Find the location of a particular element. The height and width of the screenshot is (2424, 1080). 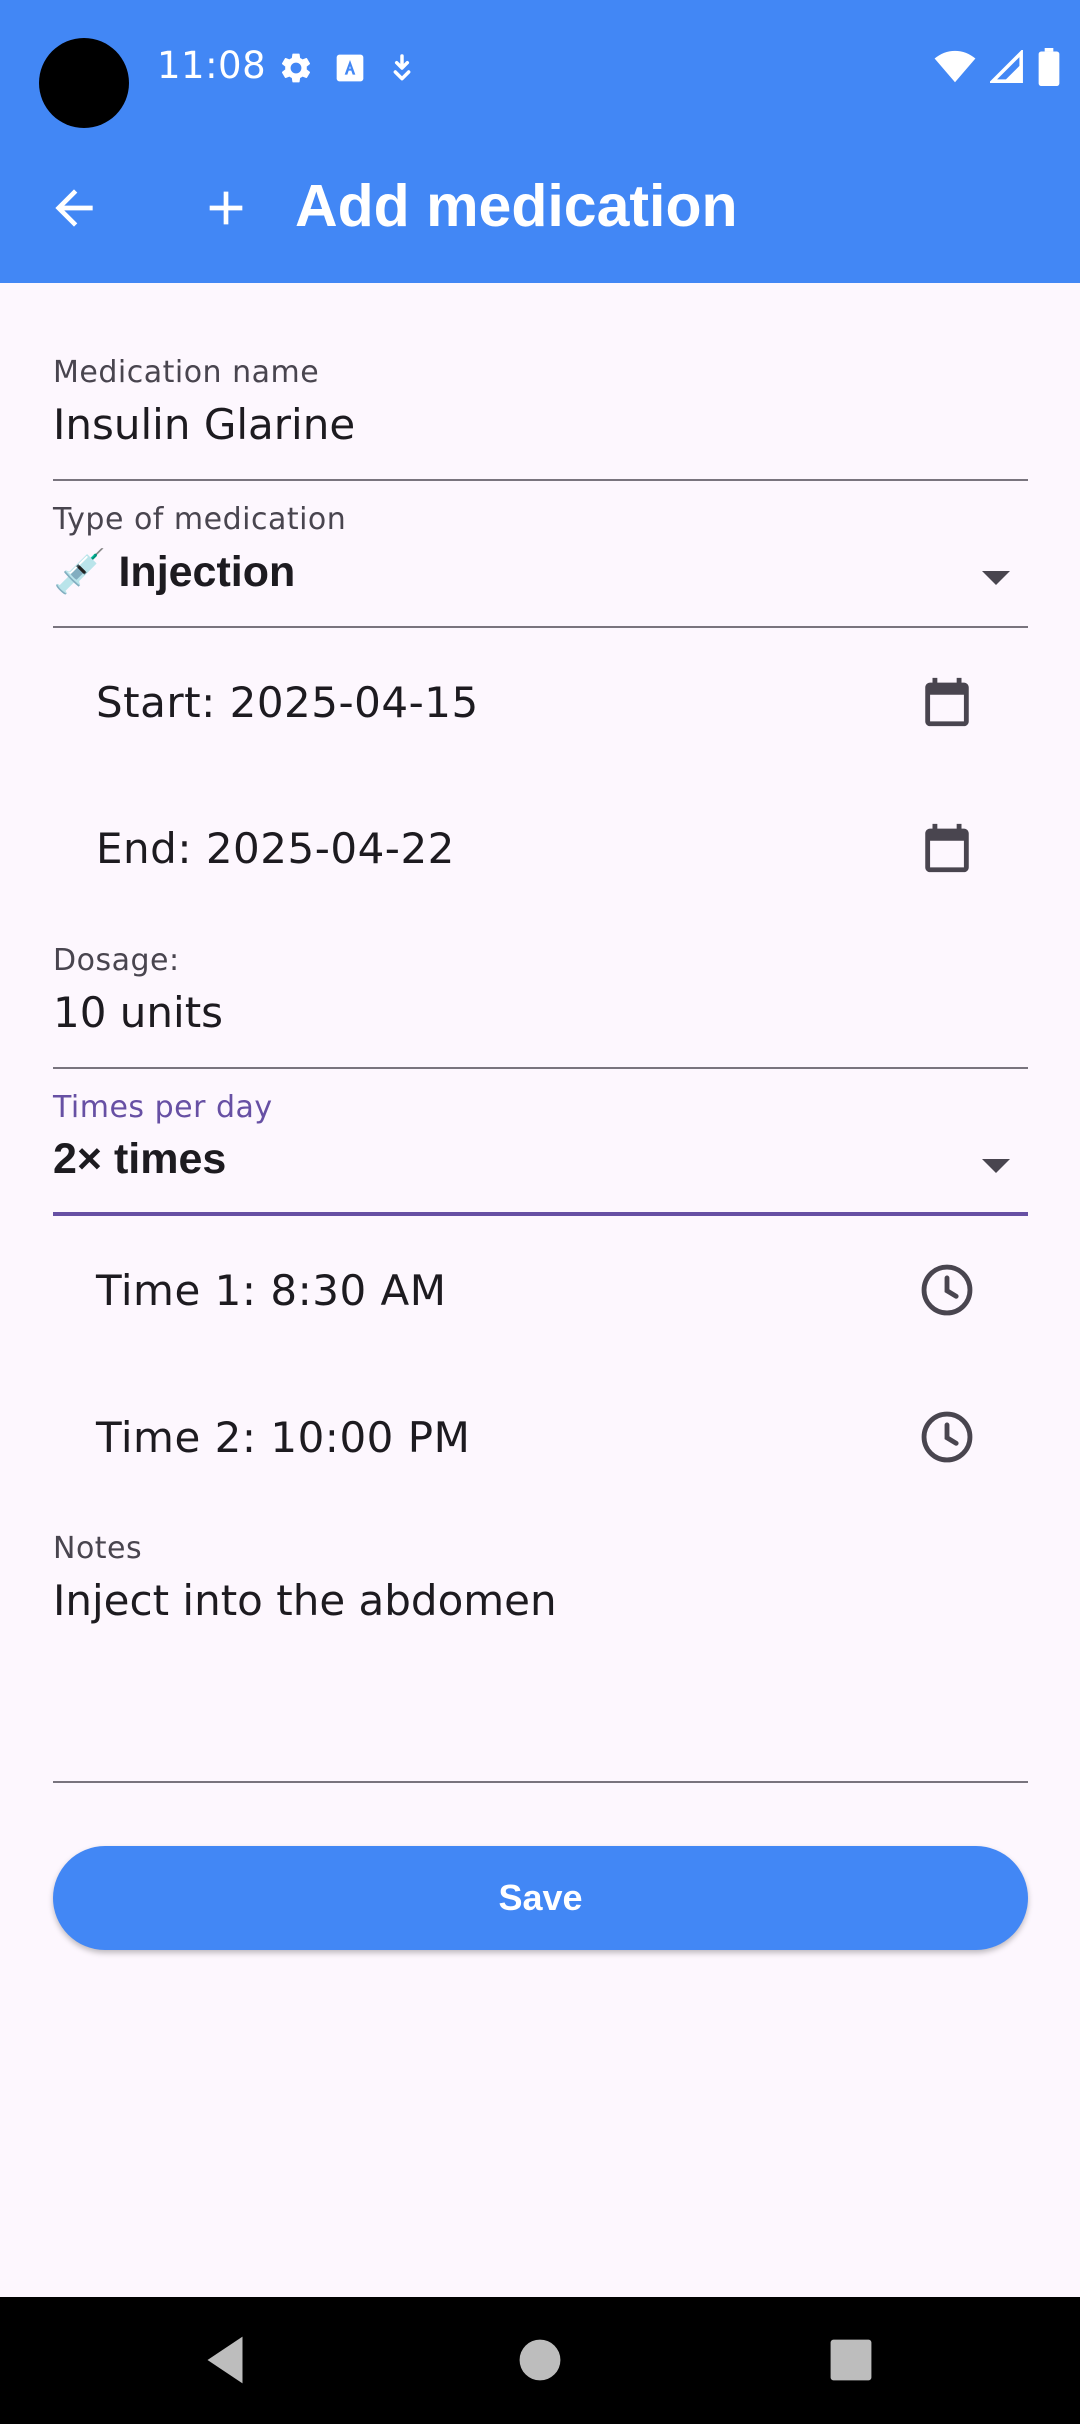

time-2-row: Time 2: 10:00 PM is located at coordinates (536, 1437).